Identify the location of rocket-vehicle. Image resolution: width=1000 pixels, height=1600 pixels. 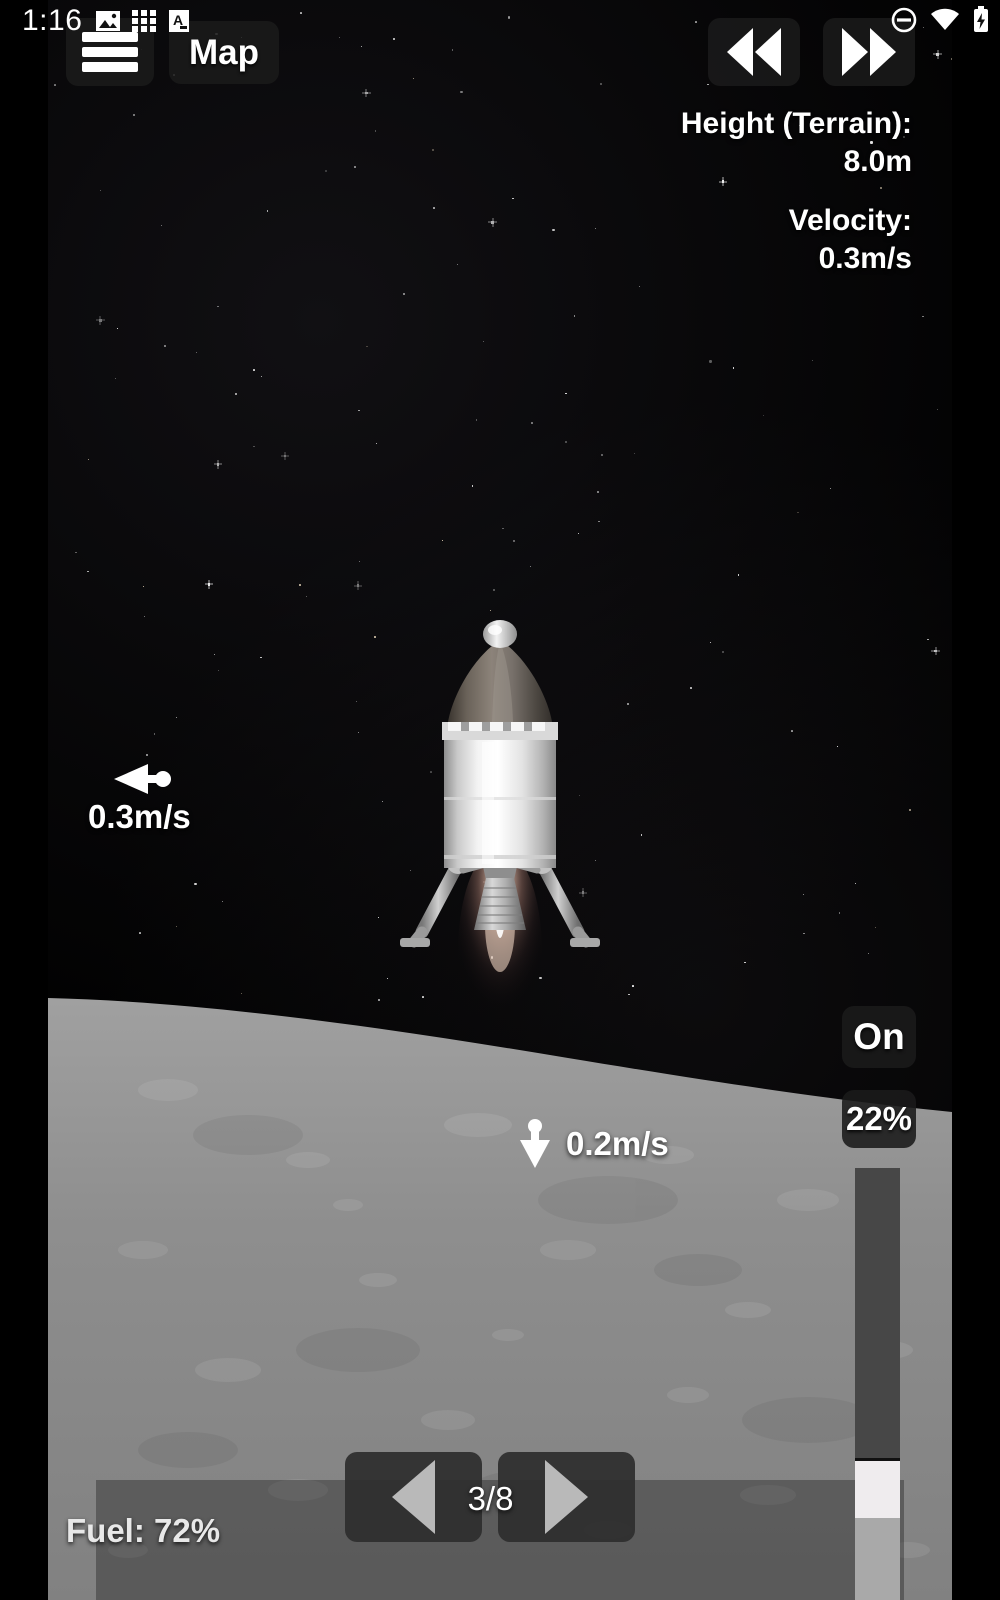
(500, 834).